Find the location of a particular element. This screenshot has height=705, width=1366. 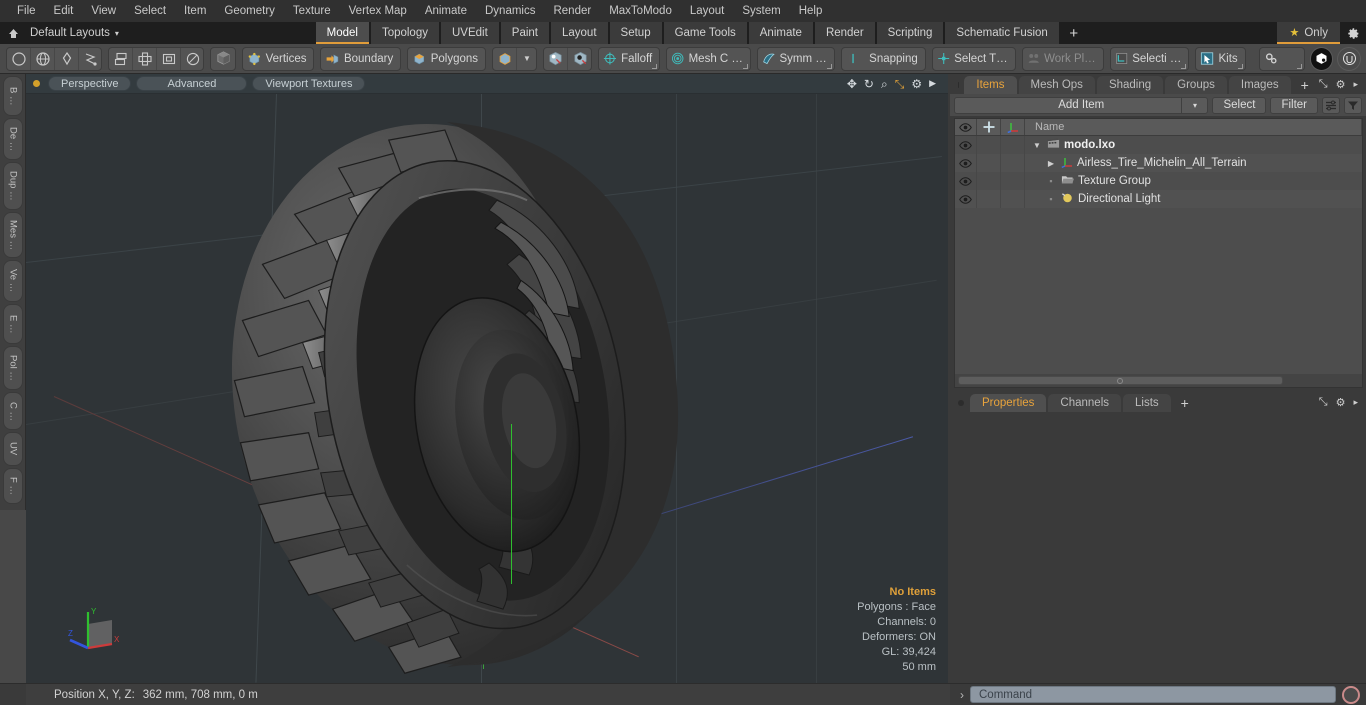

rotate-view-icon: ↻ is located at coordinates (869, 84).